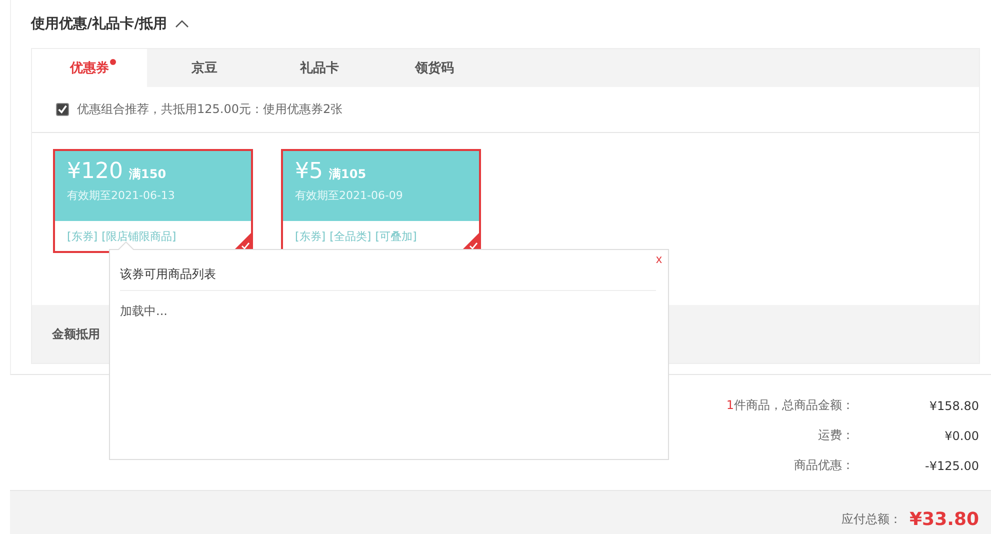 Image resolution: width=991 pixels, height=534 pixels. What do you see at coordinates (204, 68) in the screenshot?
I see `tab: 京豆` at bounding box center [204, 68].